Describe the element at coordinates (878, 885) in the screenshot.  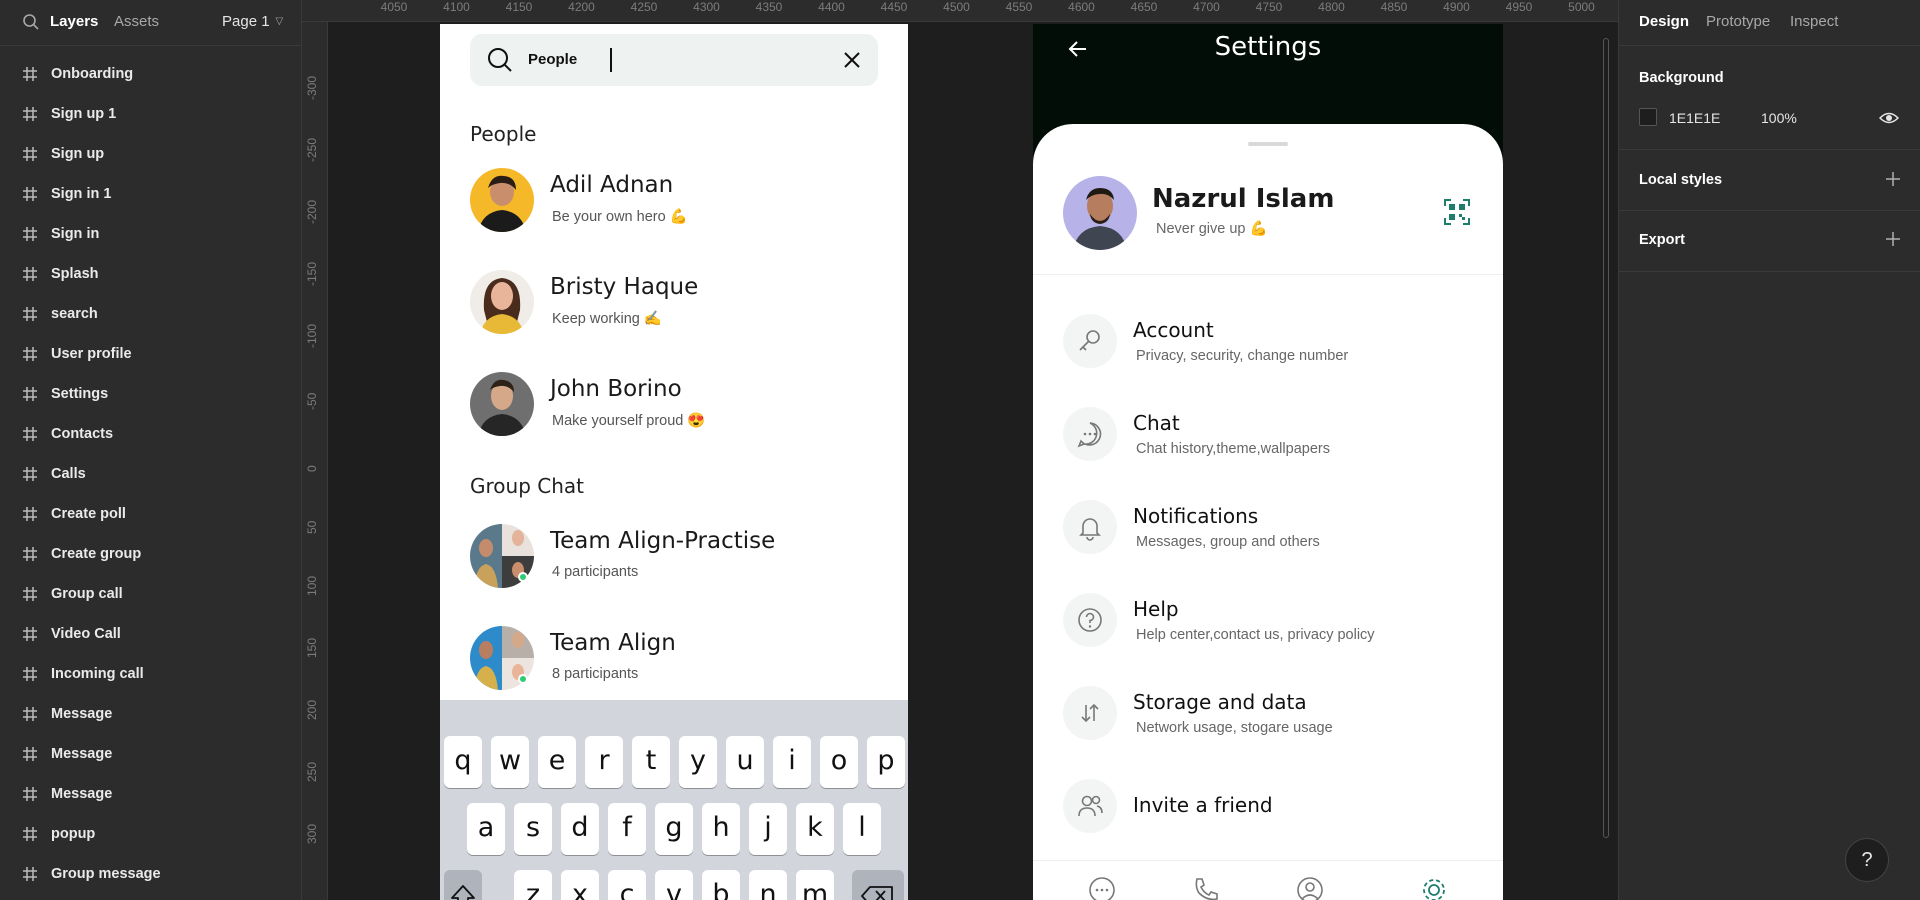
I see `backspace-key` at that location.